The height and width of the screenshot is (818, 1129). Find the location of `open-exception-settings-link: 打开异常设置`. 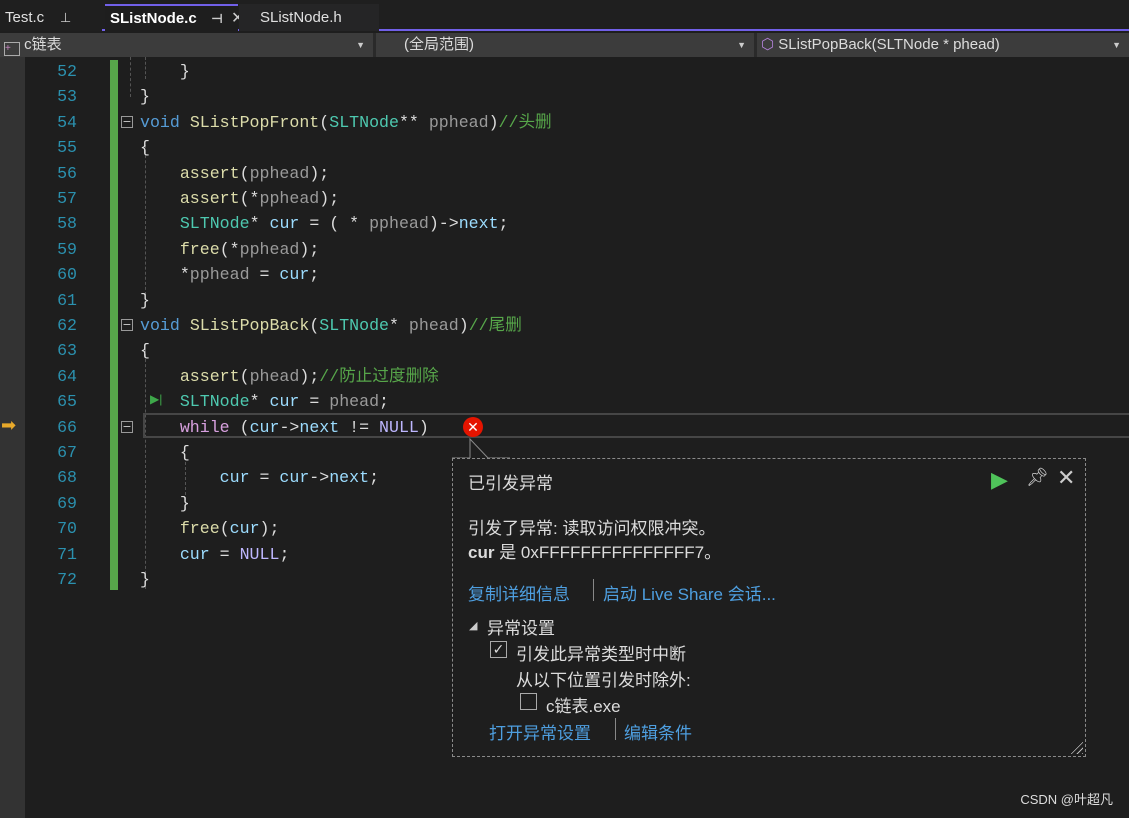

open-exception-settings-link: 打开异常设置 is located at coordinates (540, 731).